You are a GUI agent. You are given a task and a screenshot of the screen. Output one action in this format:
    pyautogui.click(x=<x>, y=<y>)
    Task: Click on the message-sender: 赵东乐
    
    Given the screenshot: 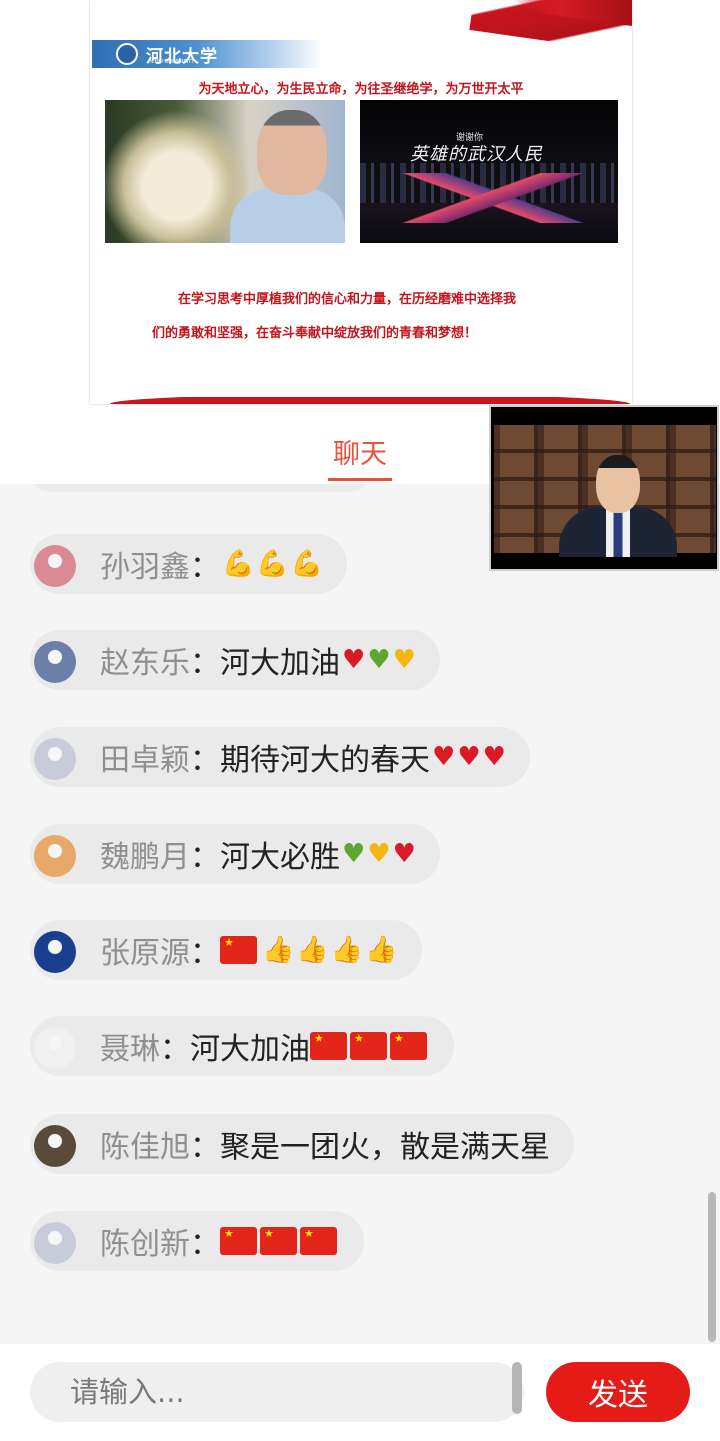 What is the action you would take?
    pyautogui.click(x=145, y=663)
    